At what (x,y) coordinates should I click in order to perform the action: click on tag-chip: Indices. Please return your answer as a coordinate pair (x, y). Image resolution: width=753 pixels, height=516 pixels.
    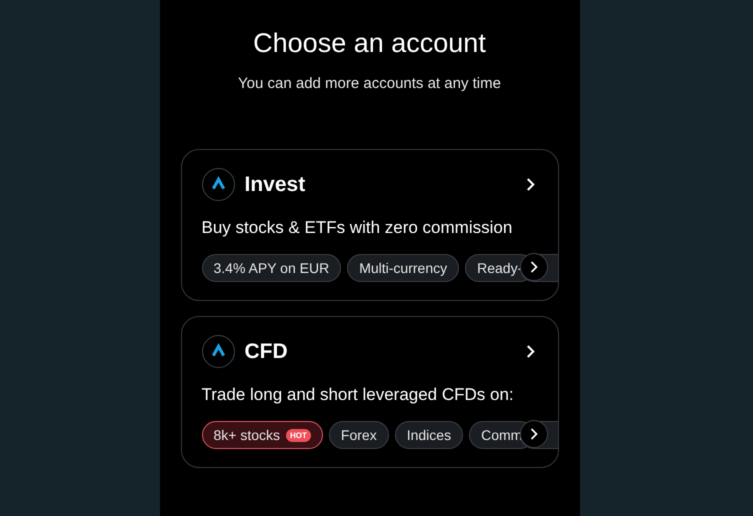
    Looking at the image, I should click on (429, 435).